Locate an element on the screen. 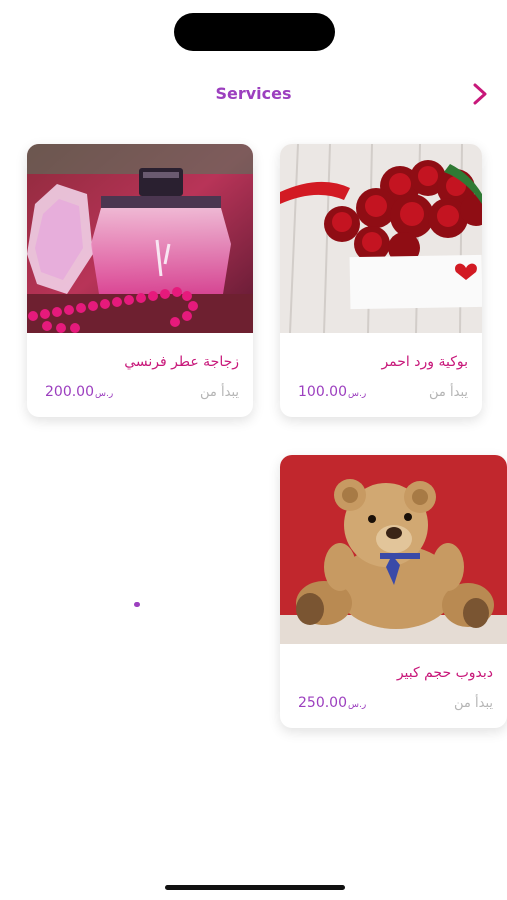 The height and width of the screenshot is (900, 507). loading-dot is located at coordinates (137, 604).